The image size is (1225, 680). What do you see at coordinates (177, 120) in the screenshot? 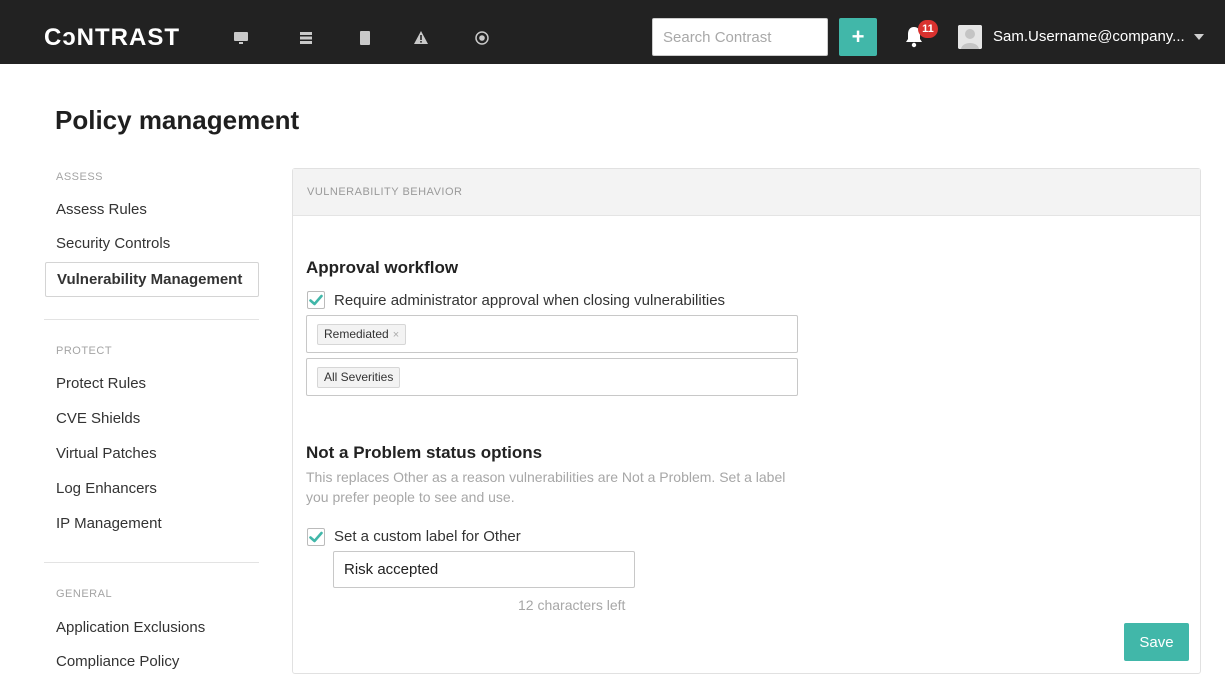
I see `page-title: Policy management` at bounding box center [177, 120].